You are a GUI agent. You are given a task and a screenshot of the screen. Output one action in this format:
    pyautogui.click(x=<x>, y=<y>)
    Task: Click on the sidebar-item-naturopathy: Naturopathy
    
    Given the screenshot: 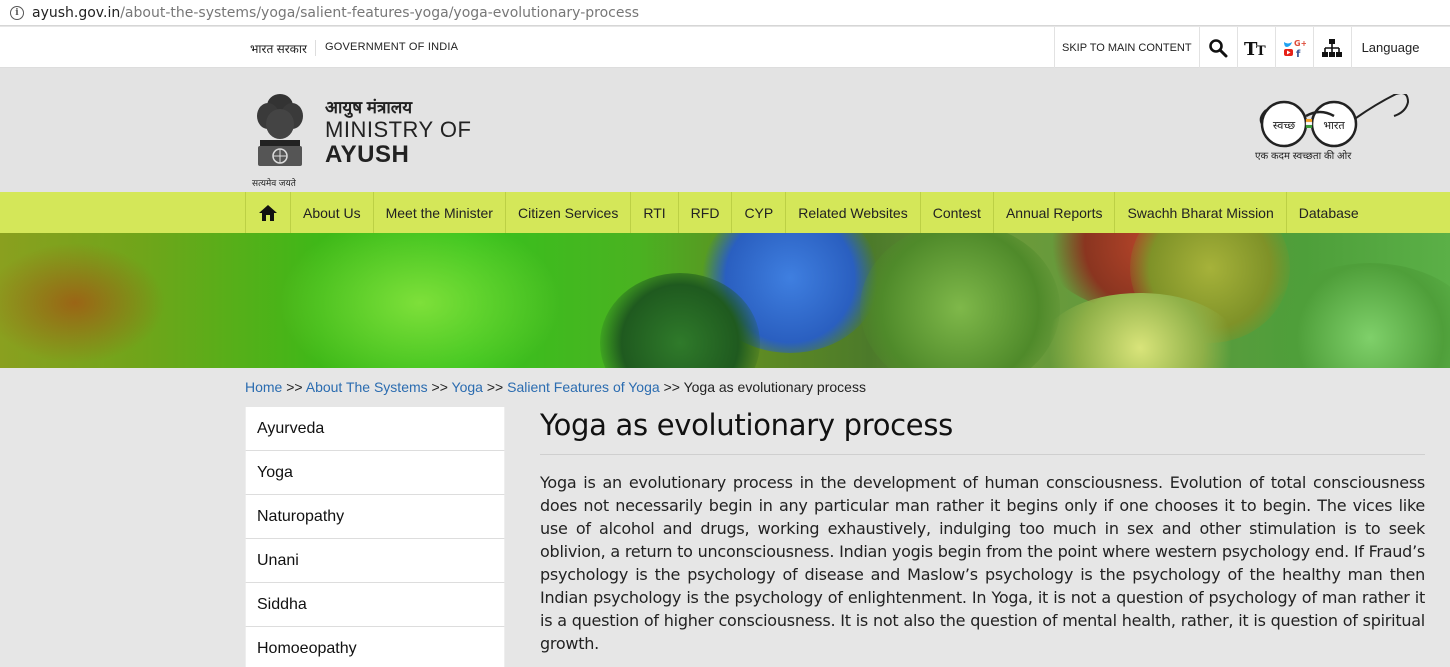 What is the action you would take?
    pyautogui.click(x=375, y=517)
    